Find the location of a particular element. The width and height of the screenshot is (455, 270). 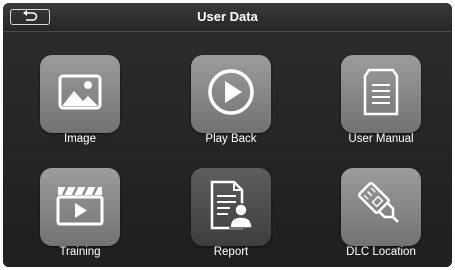

play-back-tile: Play Back is located at coordinates (231, 93).